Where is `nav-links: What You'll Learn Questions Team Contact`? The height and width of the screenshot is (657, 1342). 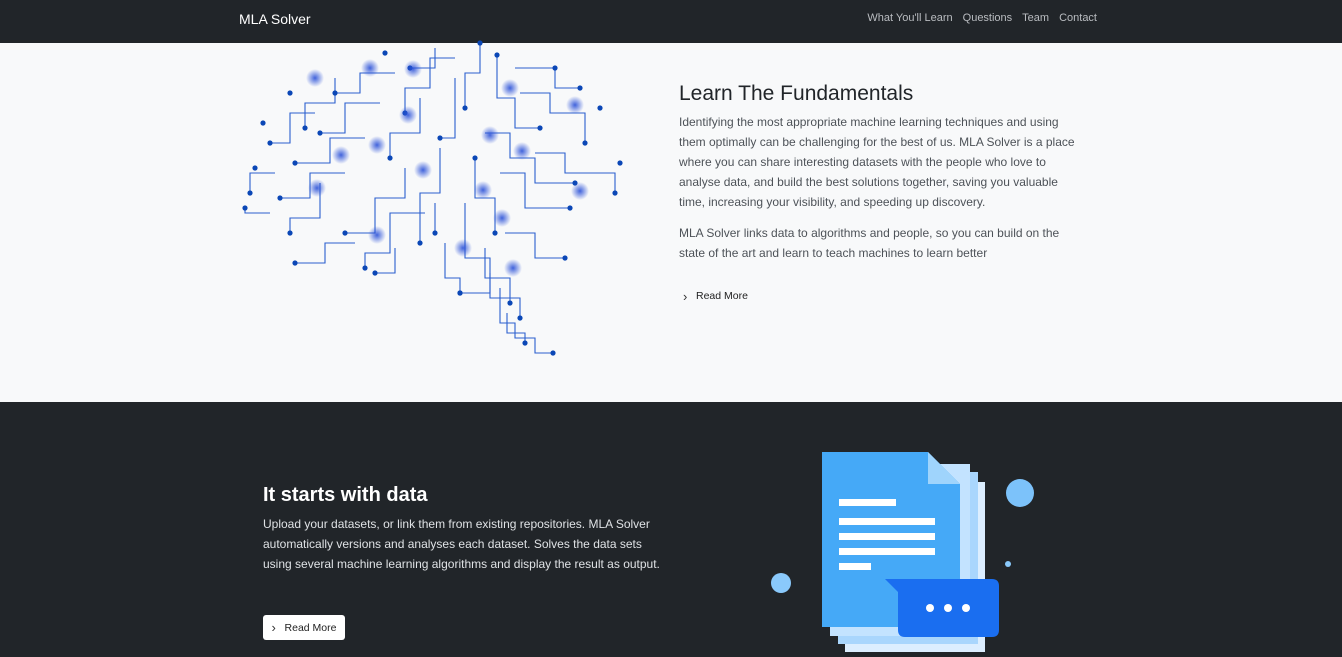
nav-links: What You'll Learn Questions Team Contact is located at coordinates (982, 18).